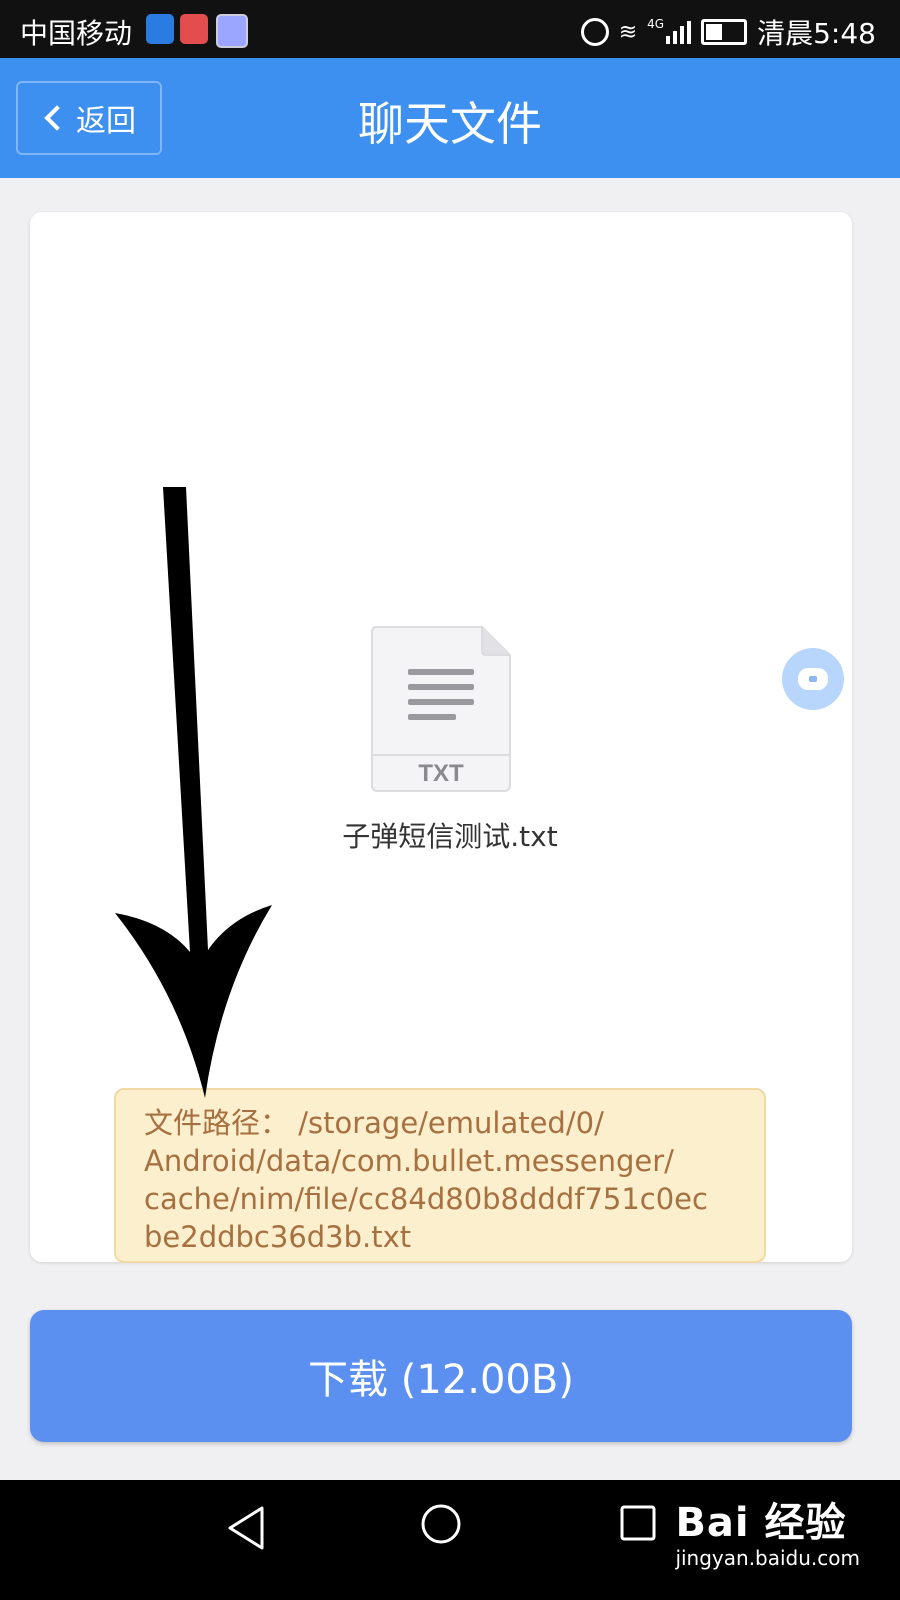 This screenshot has width=900, height=1600. Describe the element at coordinates (816, 33) in the screenshot. I see `clock-time: 清晨5:48` at that location.